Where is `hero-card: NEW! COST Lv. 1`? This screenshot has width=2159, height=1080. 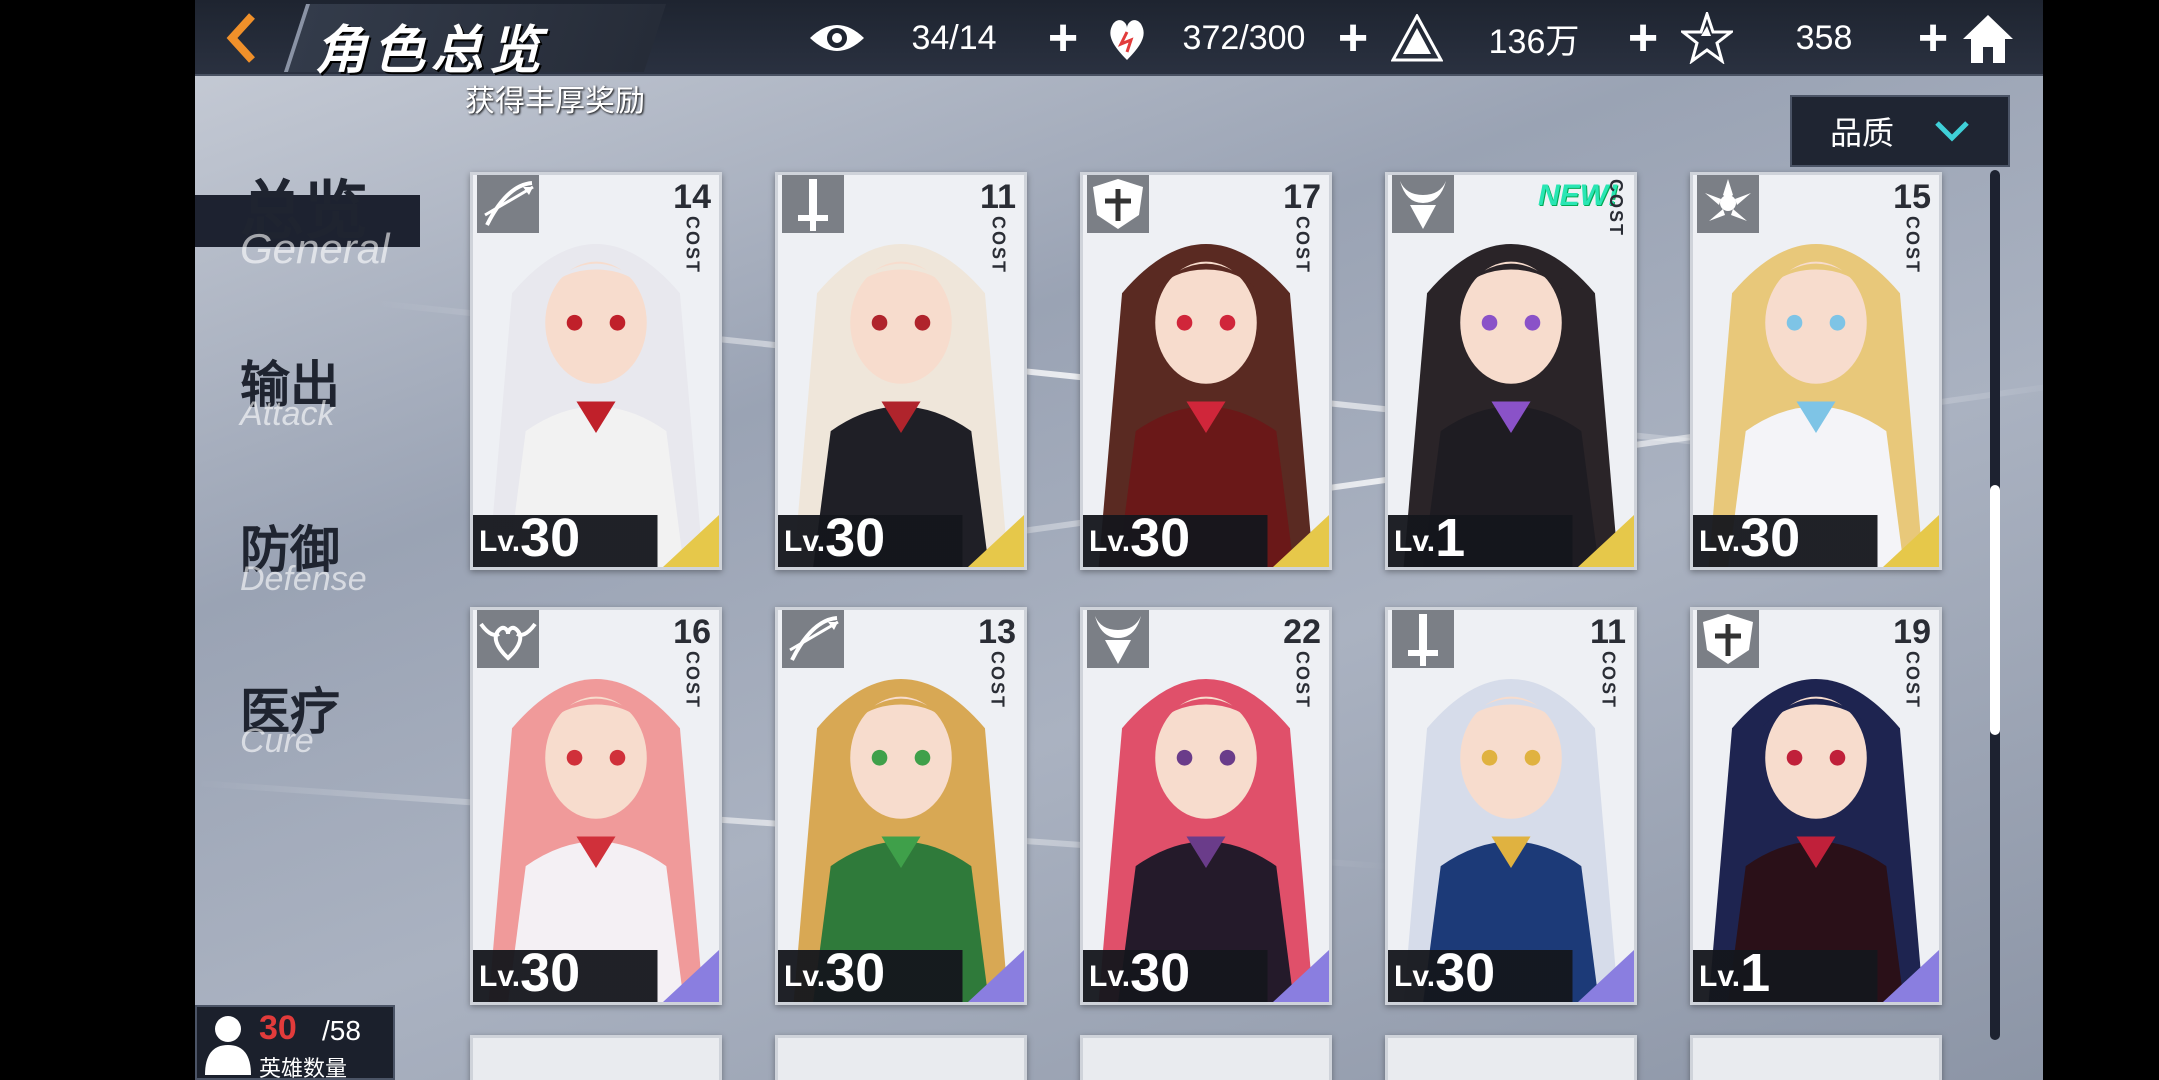 hero-card: NEW! COST Lv. 1 is located at coordinates (1511, 371).